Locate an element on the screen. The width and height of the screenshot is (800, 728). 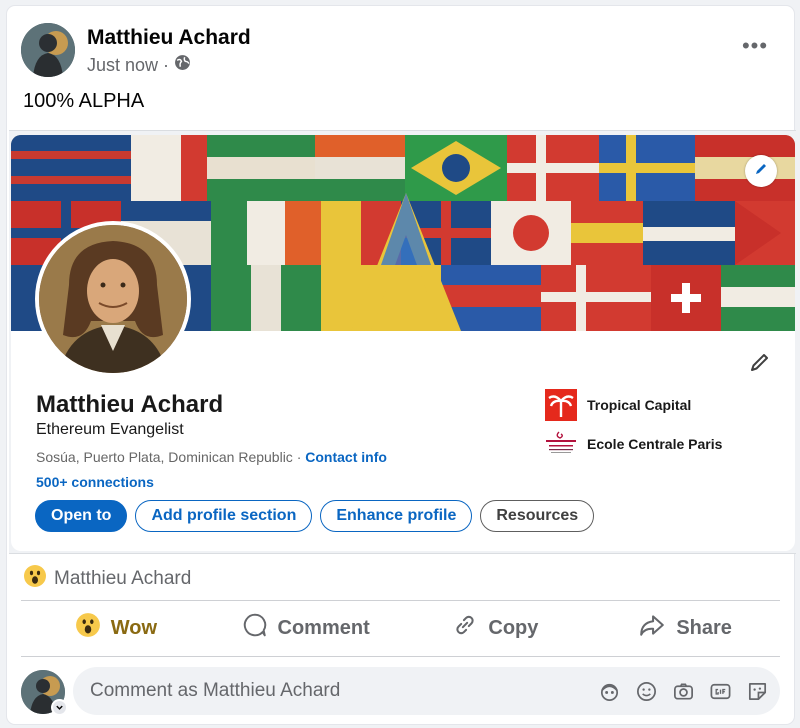
camera-icon is located at coordinates (683, 691).